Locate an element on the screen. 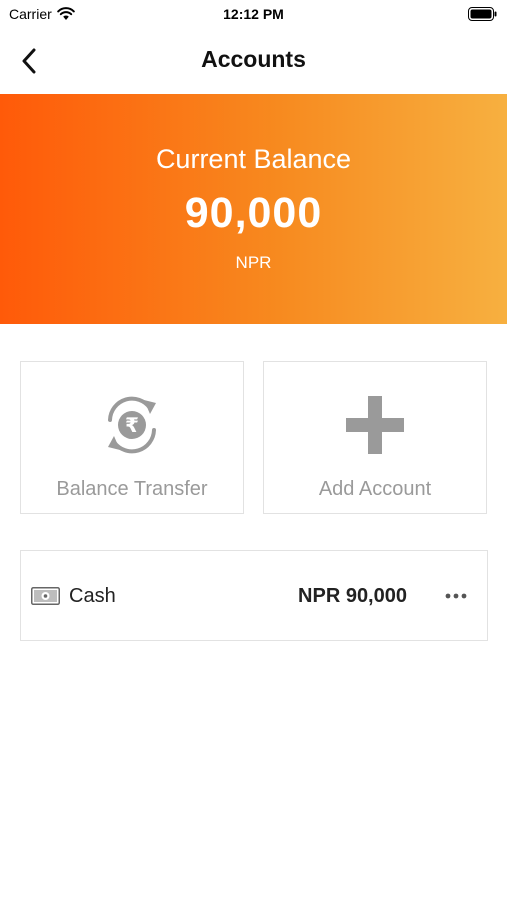  add-account-button: Add Account is located at coordinates (375, 437).